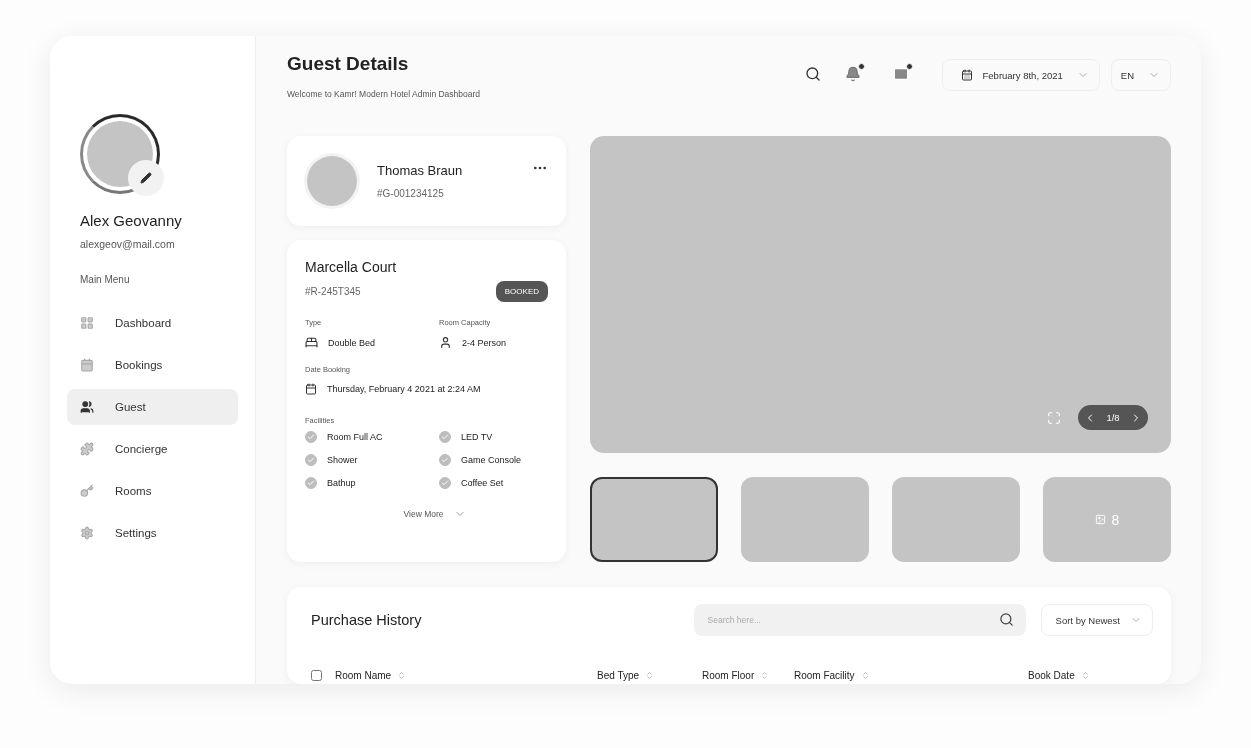  What do you see at coordinates (420, 170) in the screenshot?
I see `guest-name: Thomas Braun` at bounding box center [420, 170].